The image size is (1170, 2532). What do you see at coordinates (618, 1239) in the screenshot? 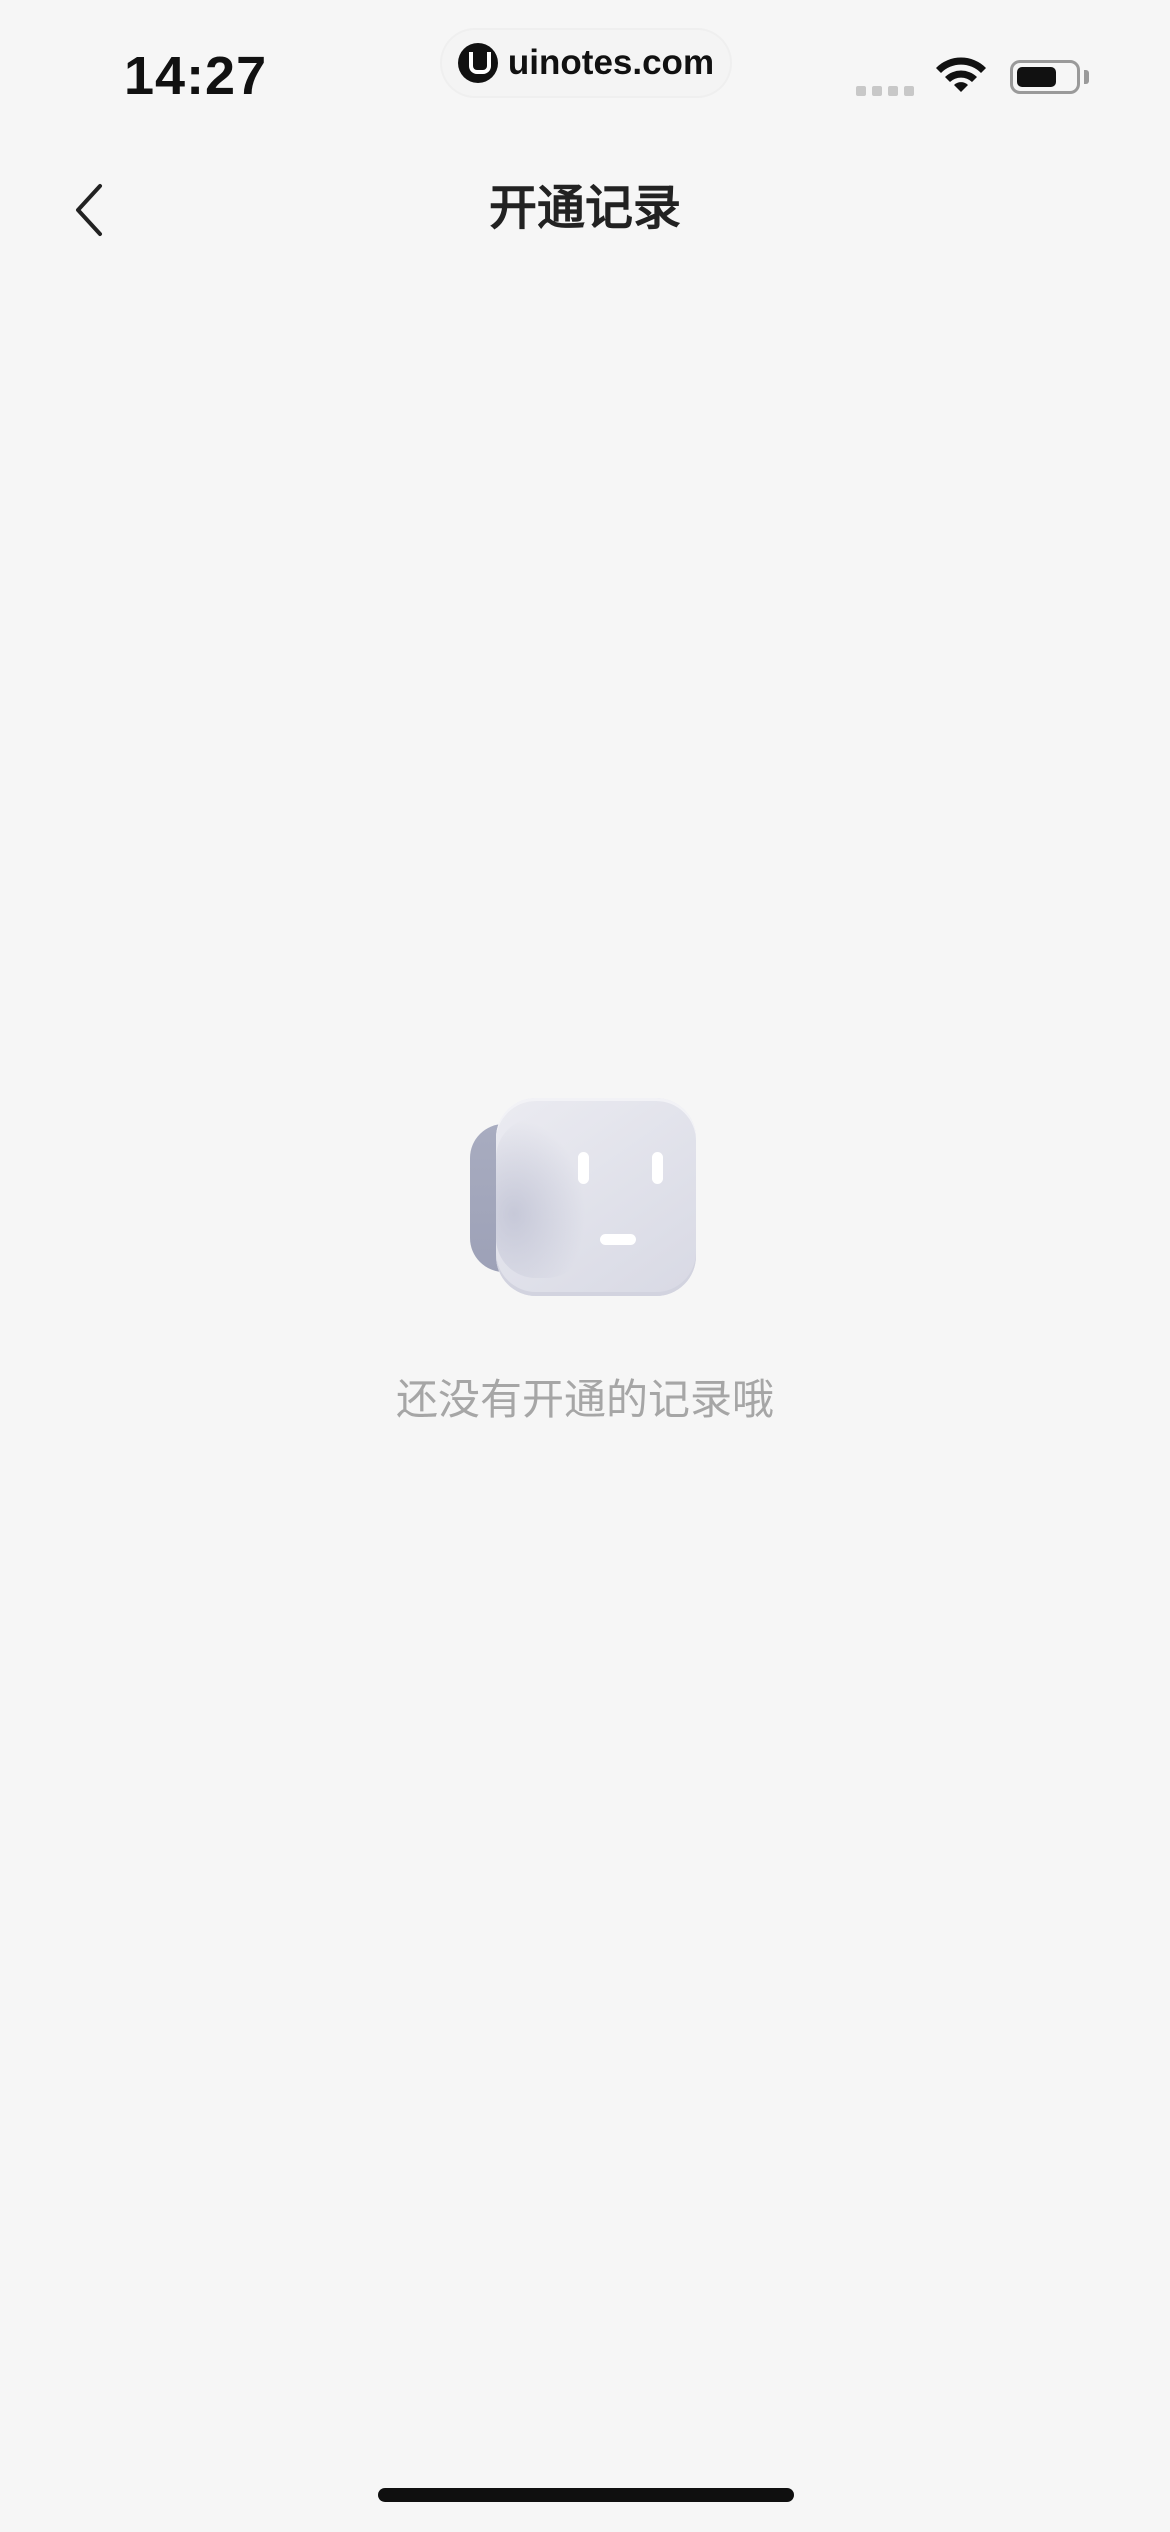
I see `cube-mouth` at bounding box center [618, 1239].